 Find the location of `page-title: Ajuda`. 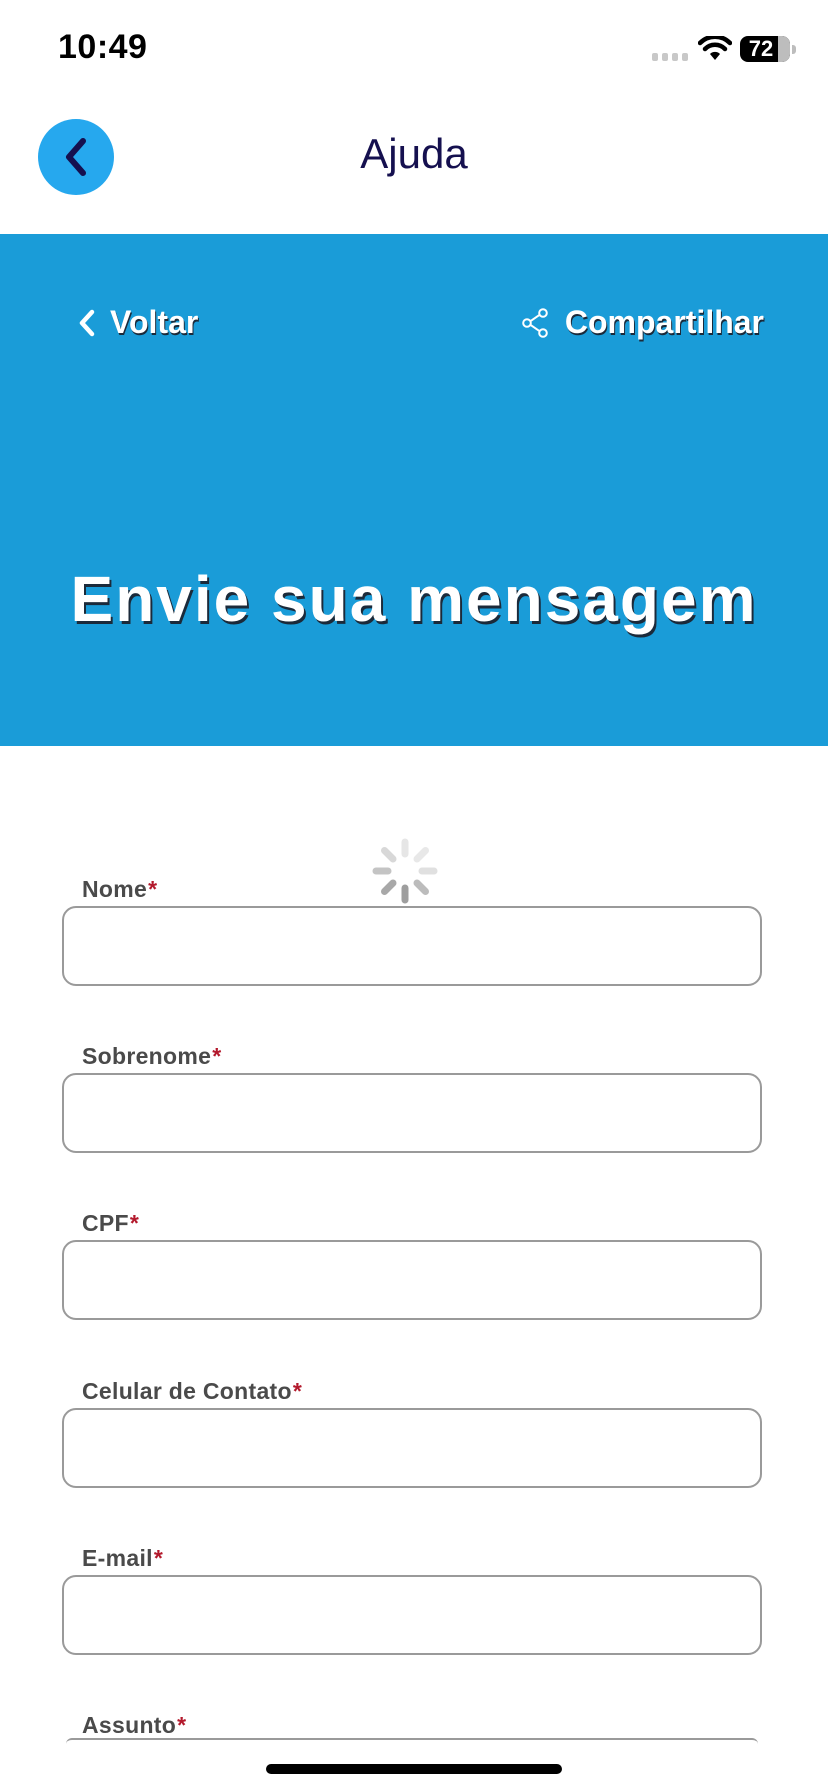

page-title: Ajuda is located at coordinates (414, 153).